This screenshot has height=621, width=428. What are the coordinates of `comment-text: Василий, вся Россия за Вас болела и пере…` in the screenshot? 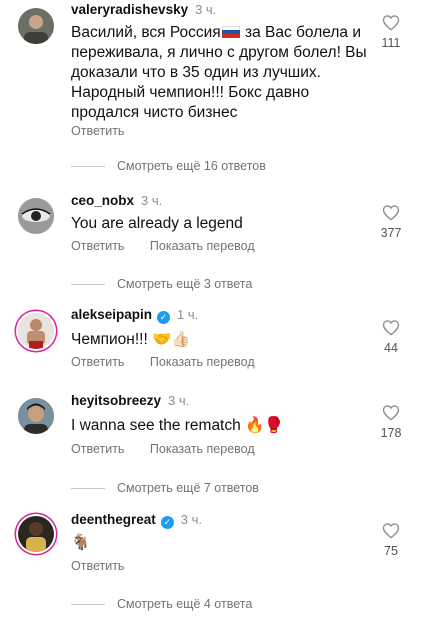 It's located at (219, 72).